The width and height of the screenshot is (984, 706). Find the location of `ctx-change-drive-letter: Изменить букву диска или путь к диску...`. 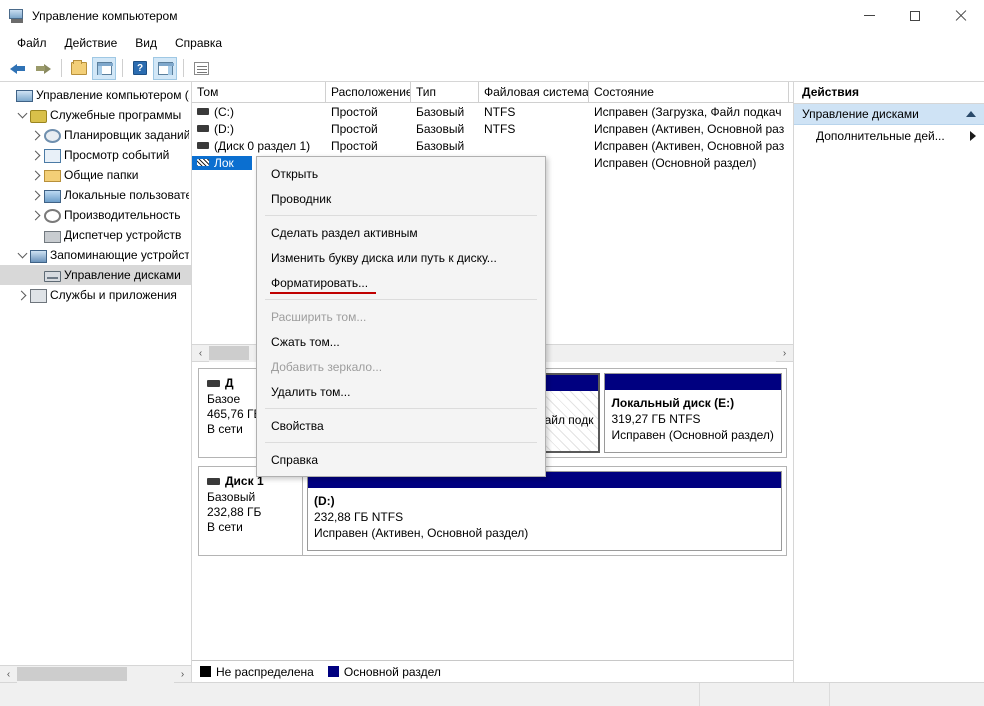

ctx-change-drive-letter: Изменить букву диска или путь к диску... is located at coordinates (401, 257).